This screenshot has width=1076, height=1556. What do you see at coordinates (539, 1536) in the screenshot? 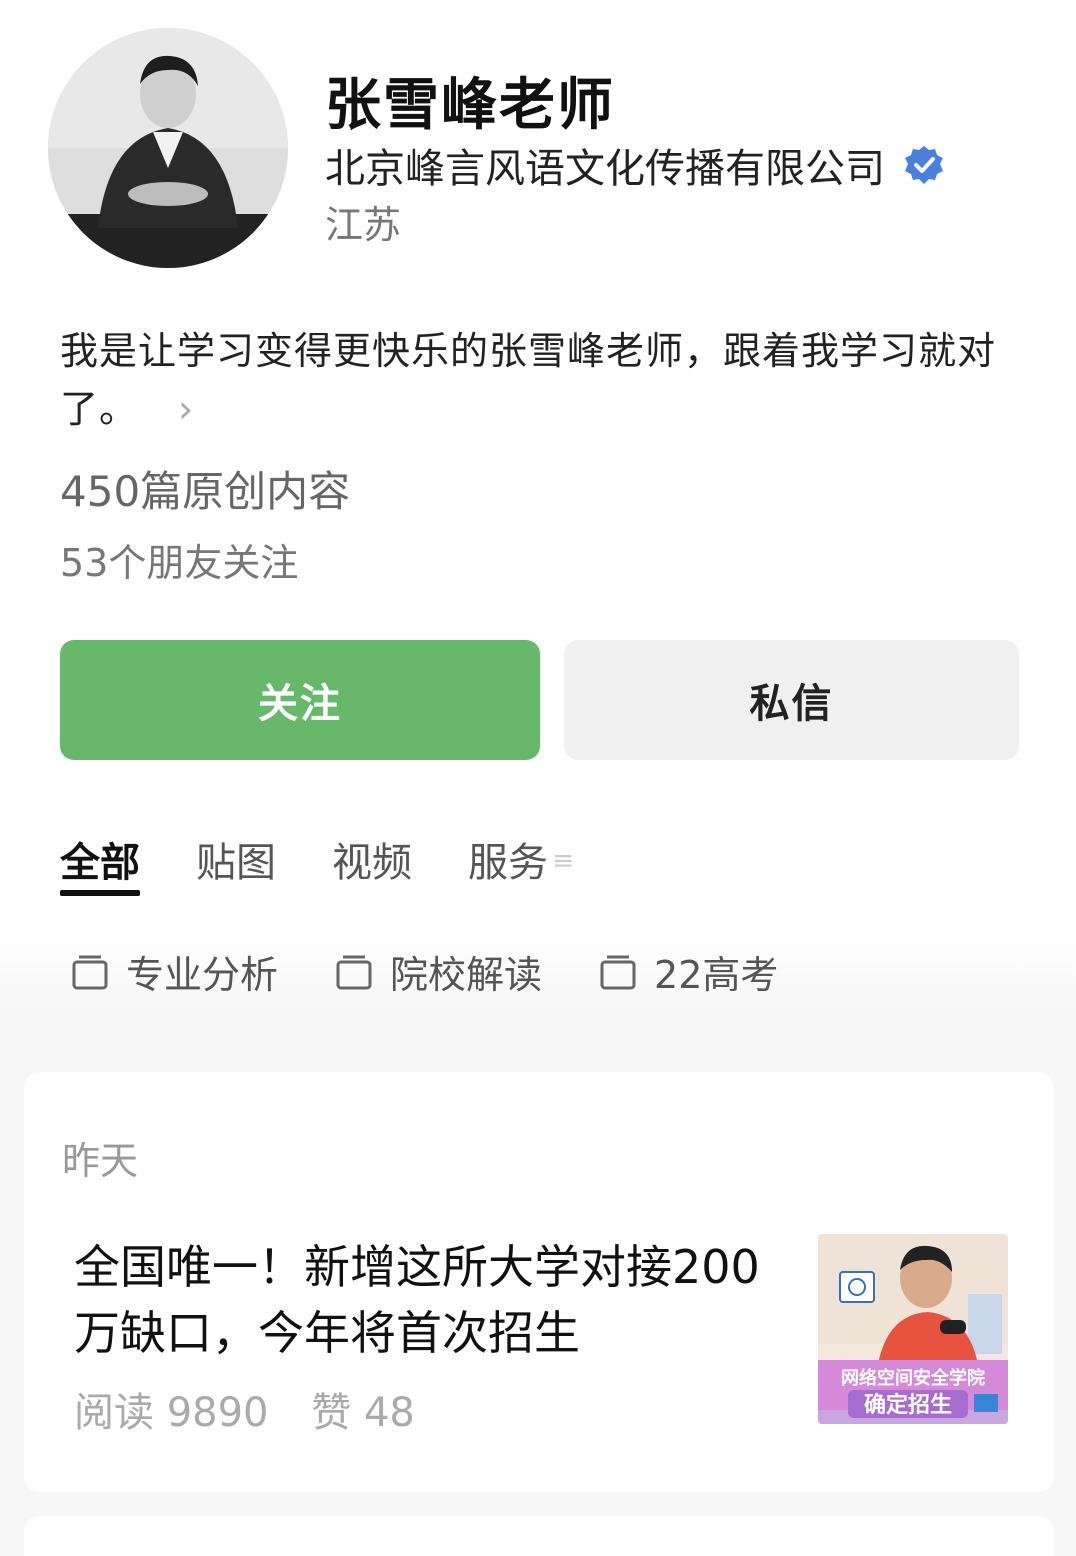
I see `feed-card-next` at bounding box center [539, 1536].